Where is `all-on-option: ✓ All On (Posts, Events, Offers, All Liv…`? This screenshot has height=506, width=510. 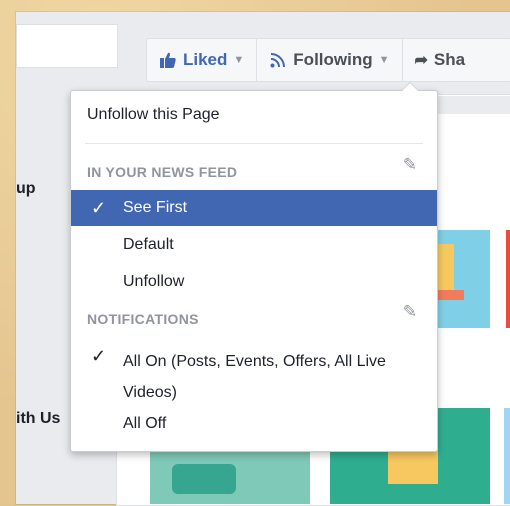
all-on-option: ✓ All On (Posts, Events, Offers, All Liv… is located at coordinates (254, 371).